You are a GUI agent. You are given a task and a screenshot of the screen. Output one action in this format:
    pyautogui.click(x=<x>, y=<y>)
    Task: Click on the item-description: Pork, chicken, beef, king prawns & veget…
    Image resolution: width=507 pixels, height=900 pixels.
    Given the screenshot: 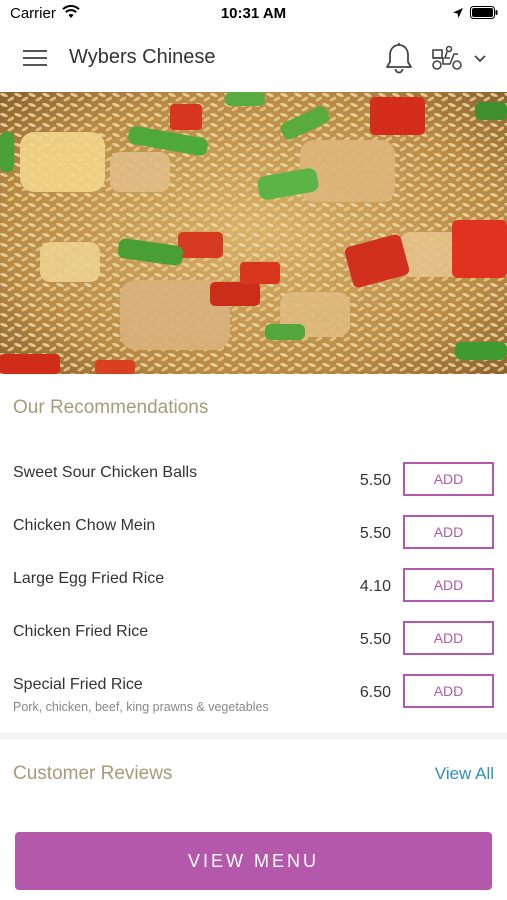 What is the action you would take?
    pyautogui.click(x=141, y=707)
    